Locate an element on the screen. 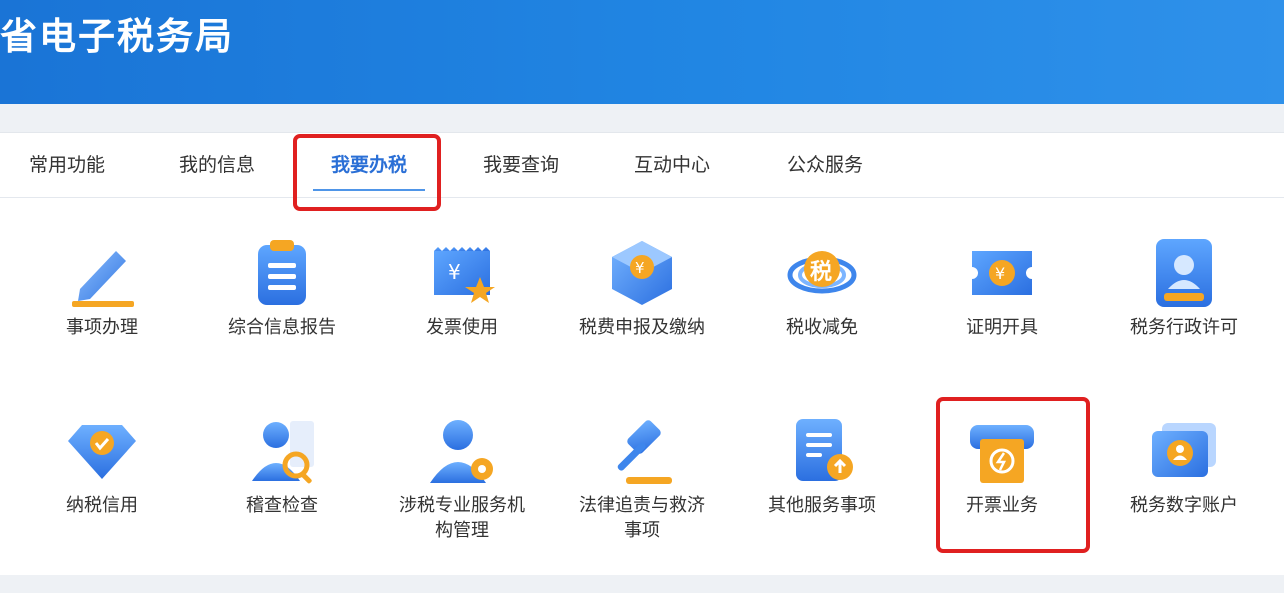 The height and width of the screenshot is (593, 1284). service-item-invoice-use: ¥ 发票使用 is located at coordinates (462, 288).